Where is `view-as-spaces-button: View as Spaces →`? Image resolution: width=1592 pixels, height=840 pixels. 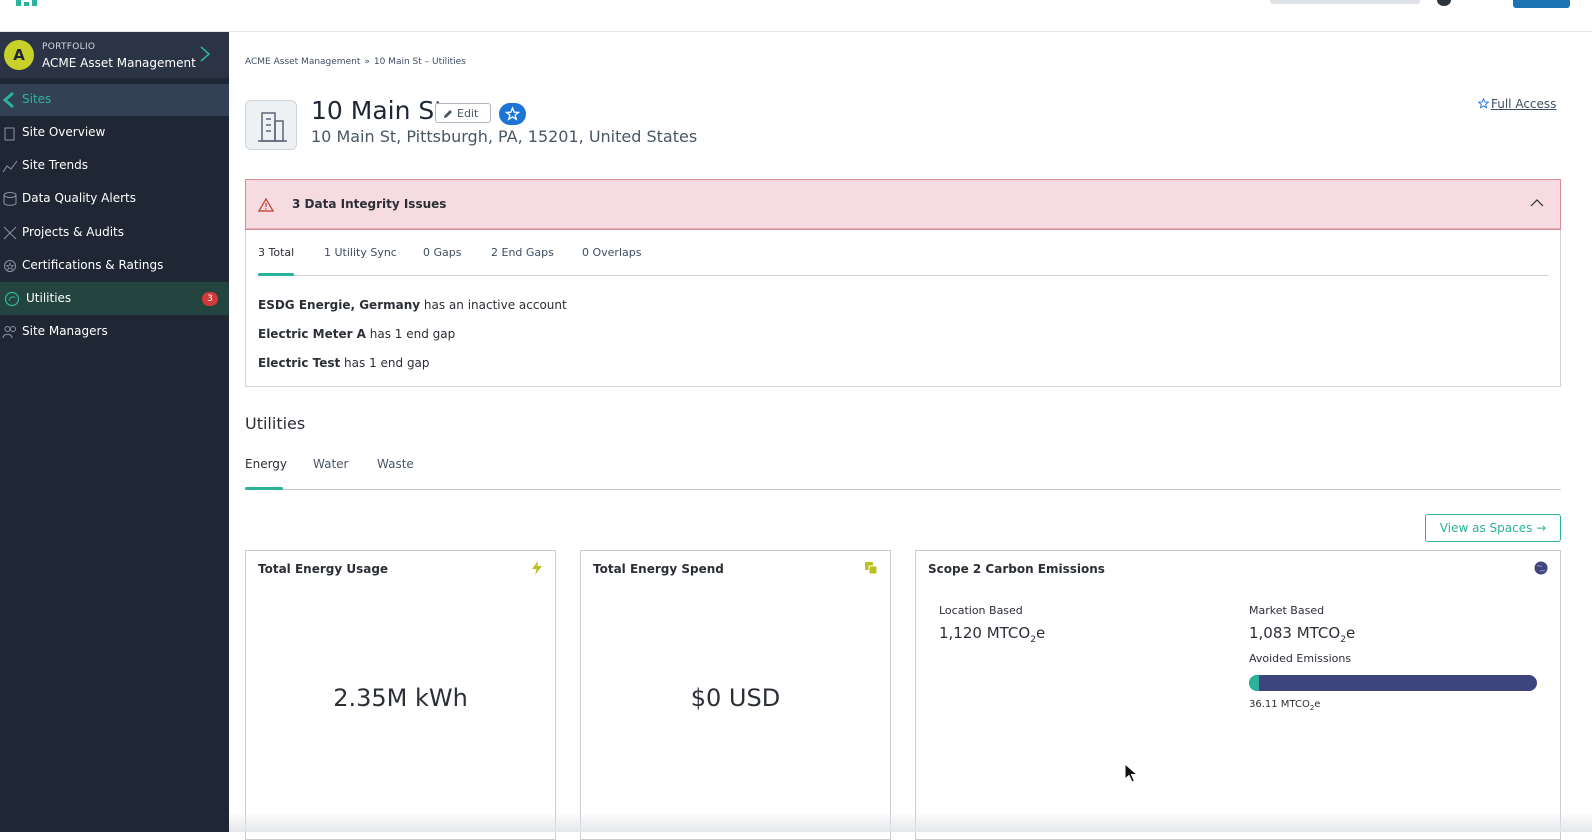 view-as-spaces-button: View as Spaces → is located at coordinates (1493, 528).